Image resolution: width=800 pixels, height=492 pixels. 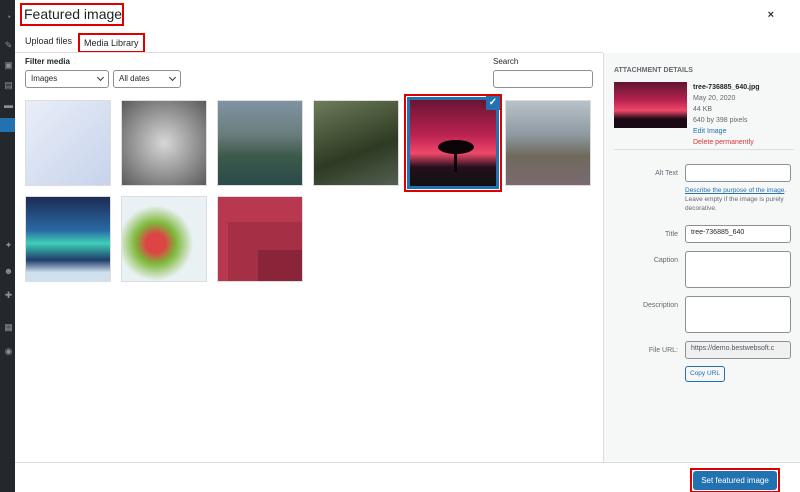 What do you see at coordinates (111, 43) in the screenshot?
I see `tab-media-library: Media Library` at bounding box center [111, 43].